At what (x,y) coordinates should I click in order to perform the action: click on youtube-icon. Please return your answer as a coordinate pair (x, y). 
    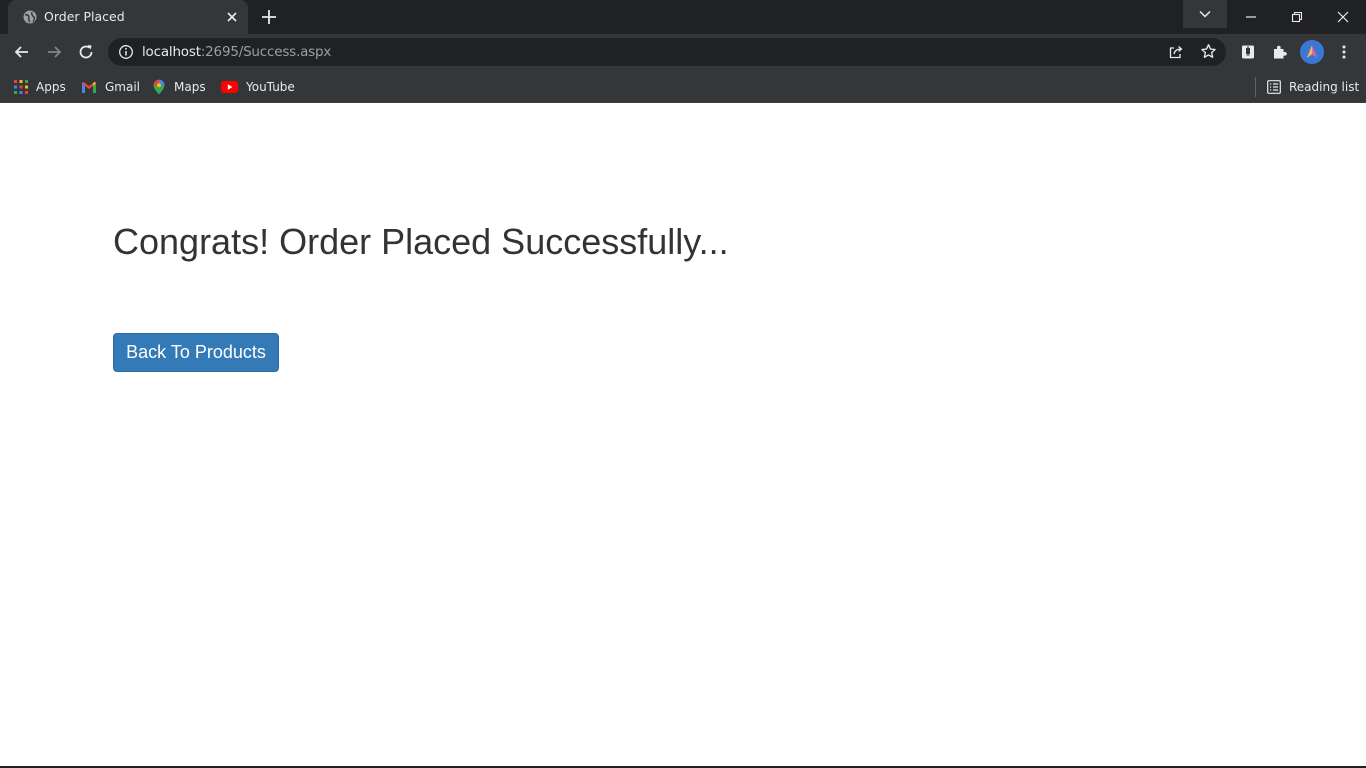
    Looking at the image, I should click on (229, 87).